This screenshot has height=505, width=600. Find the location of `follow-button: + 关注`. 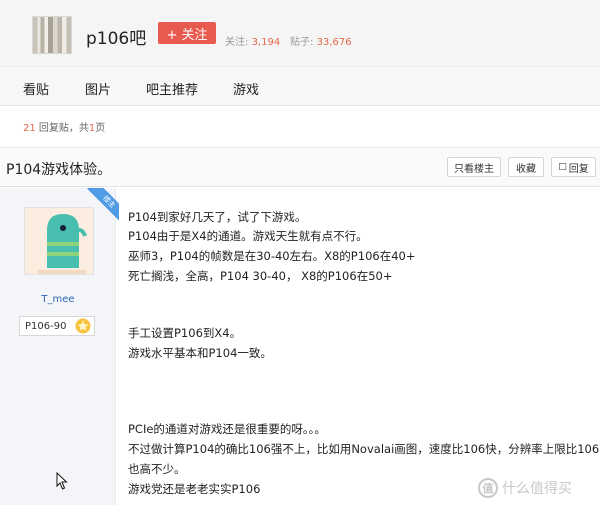

follow-button: + 关注 is located at coordinates (187, 33).